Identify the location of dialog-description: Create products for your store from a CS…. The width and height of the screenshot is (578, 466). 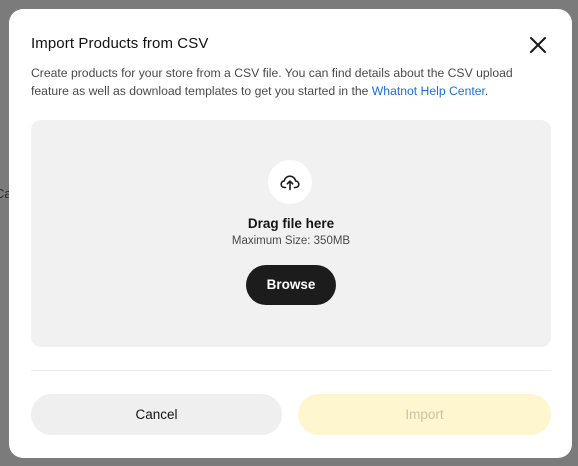
(291, 82).